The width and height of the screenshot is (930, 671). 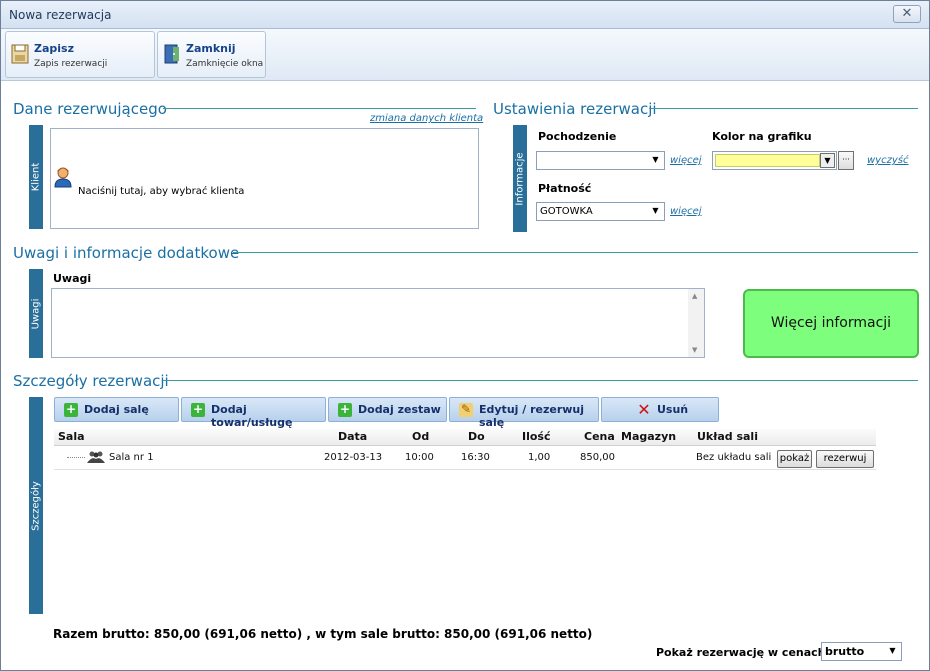 What do you see at coordinates (465, 15) in the screenshot?
I see `title-bar: Nowa rezerwacja ✕` at bounding box center [465, 15].